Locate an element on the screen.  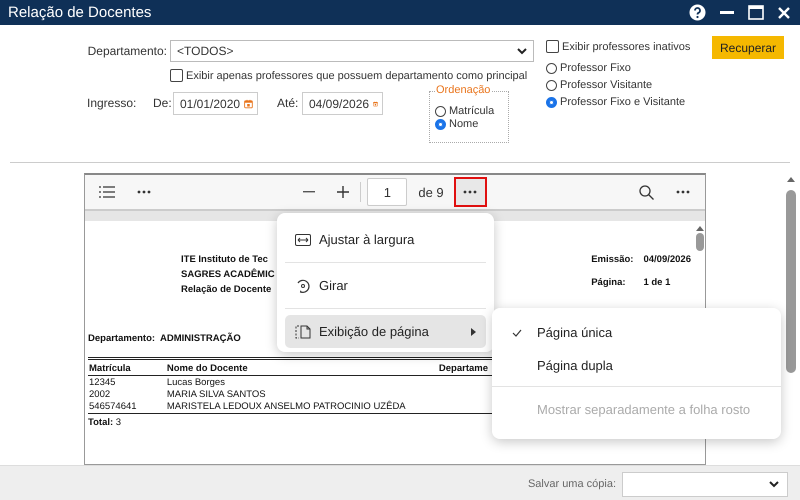
date-field: 04/09/2026 is located at coordinates (342, 103).